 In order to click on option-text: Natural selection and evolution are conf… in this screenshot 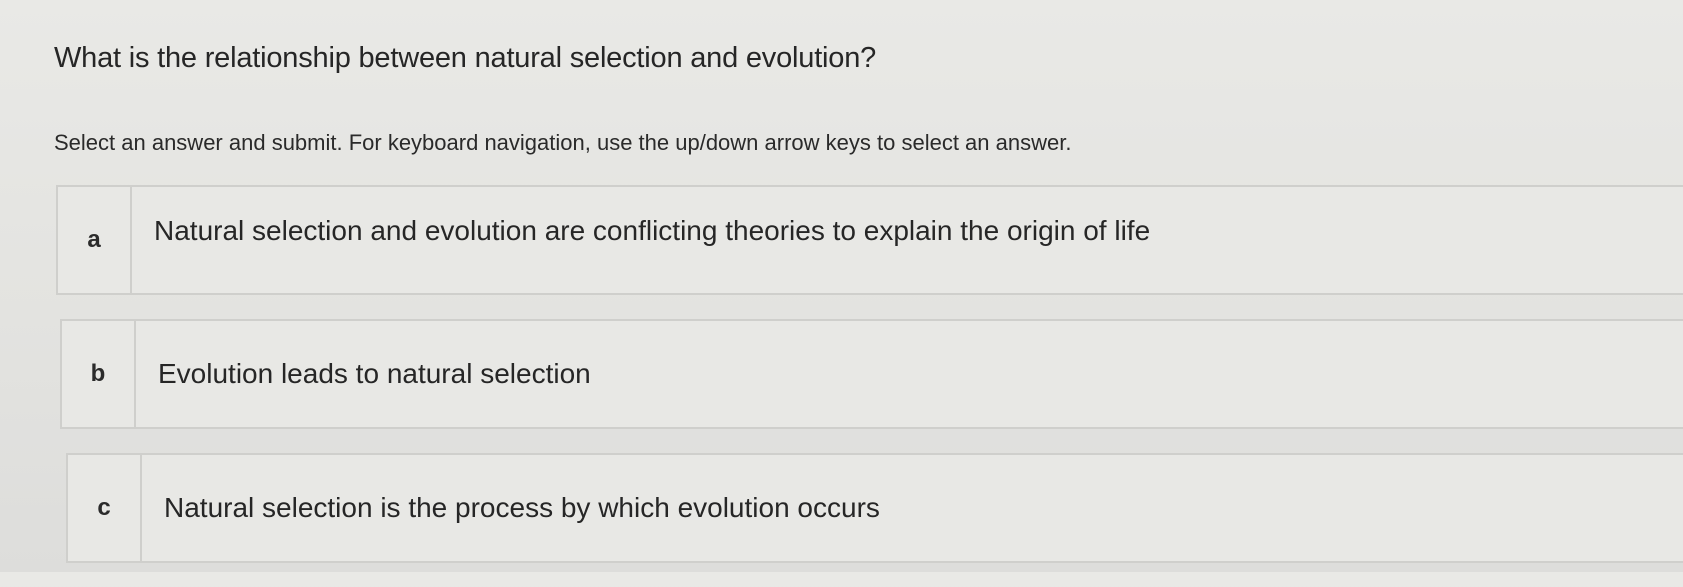, I will do `click(652, 230)`.